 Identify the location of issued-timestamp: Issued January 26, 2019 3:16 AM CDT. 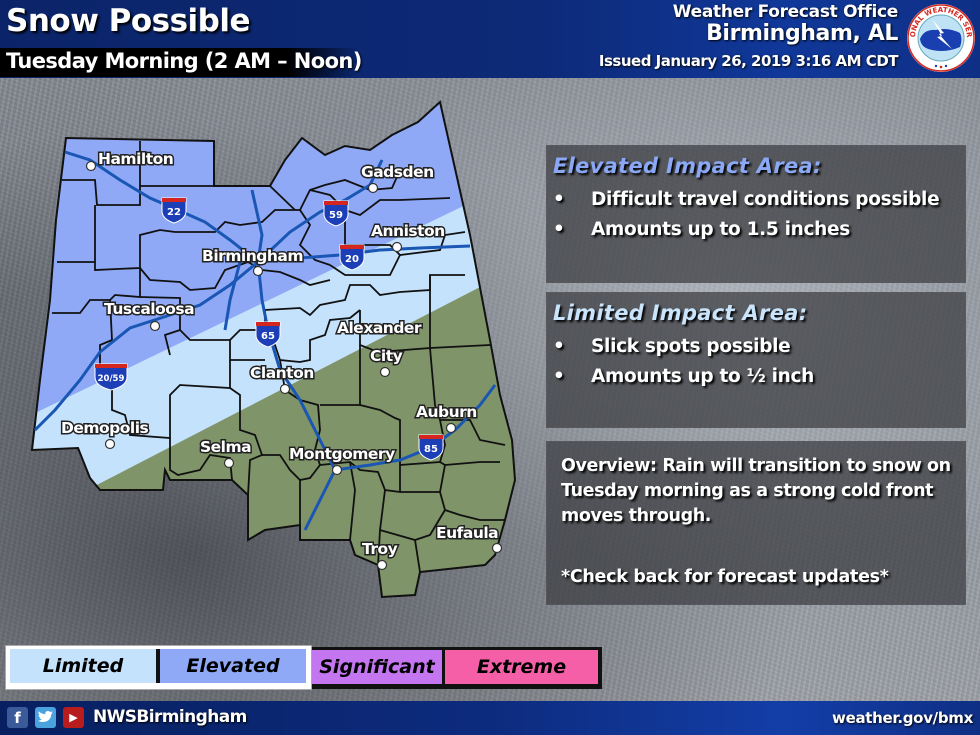
(748, 61).